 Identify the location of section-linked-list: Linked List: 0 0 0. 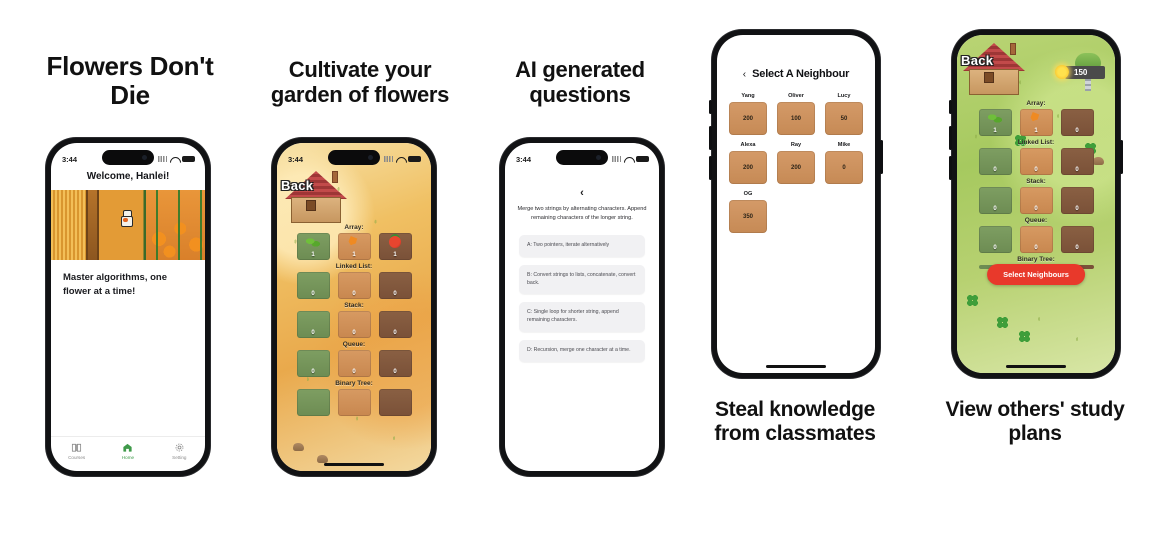
(1036, 157).